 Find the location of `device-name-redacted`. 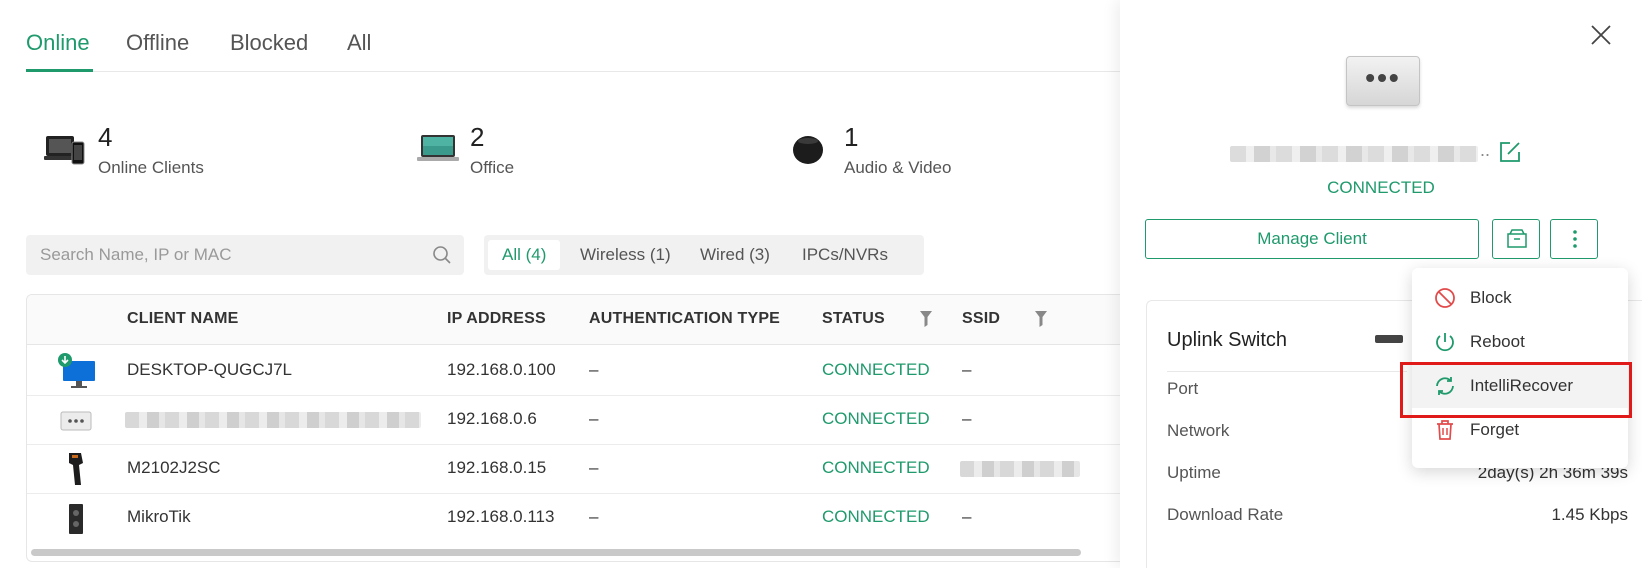

device-name-redacted is located at coordinates (1354, 154).